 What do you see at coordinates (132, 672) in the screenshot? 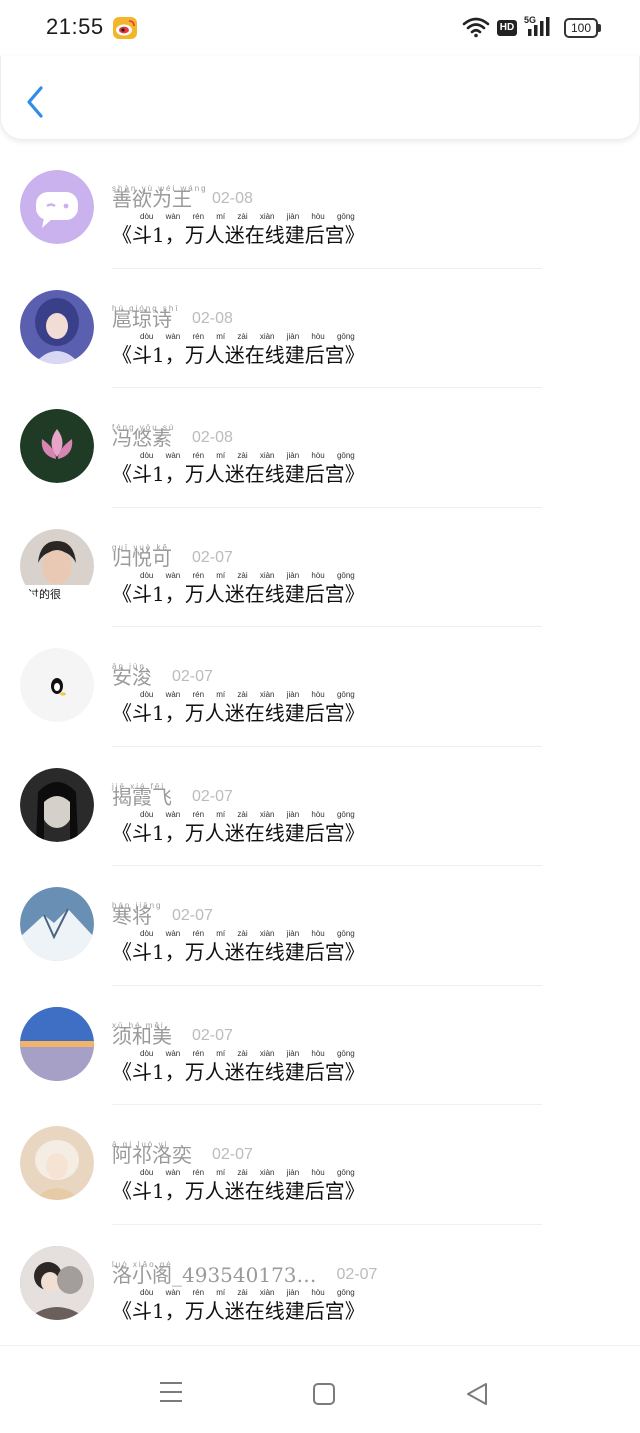
I see `user-name: ān jùn 安浚` at bounding box center [132, 672].